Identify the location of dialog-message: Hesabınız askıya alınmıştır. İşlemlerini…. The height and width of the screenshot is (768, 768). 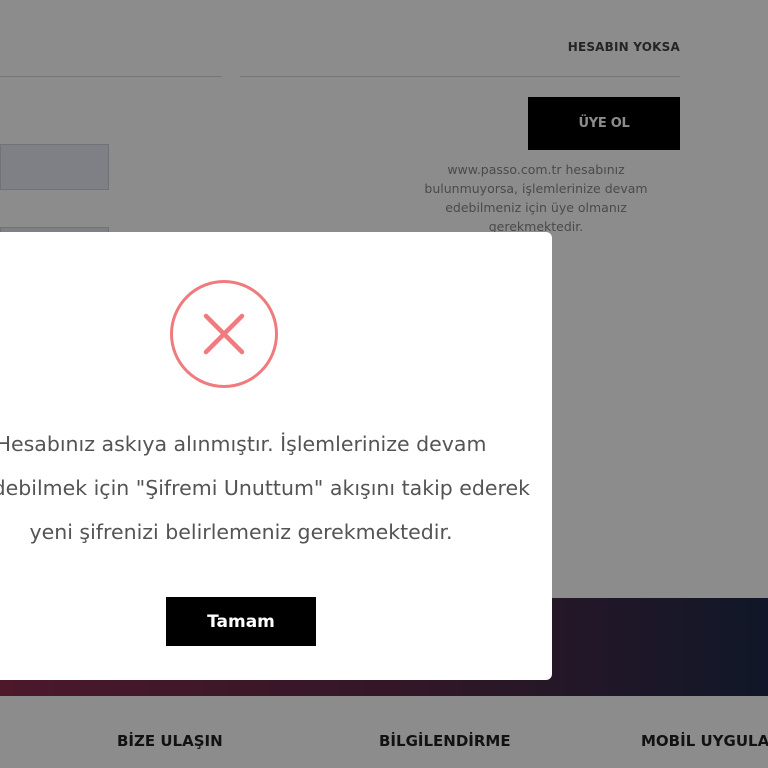
(265, 488).